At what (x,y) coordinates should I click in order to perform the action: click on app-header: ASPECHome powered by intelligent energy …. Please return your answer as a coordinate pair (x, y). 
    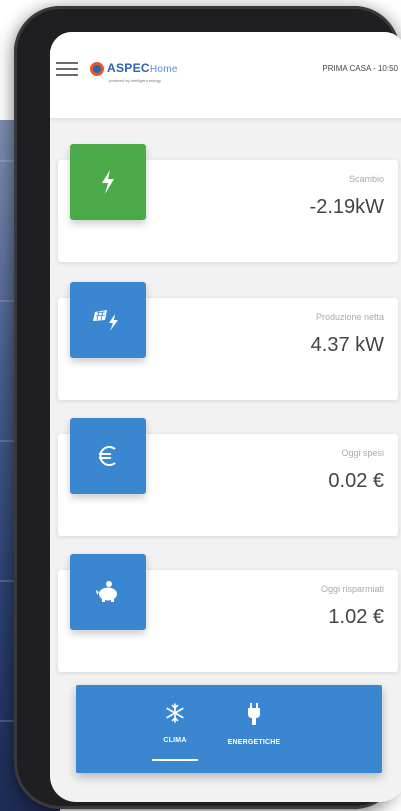
    Looking at the image, I should click on (225, 75).